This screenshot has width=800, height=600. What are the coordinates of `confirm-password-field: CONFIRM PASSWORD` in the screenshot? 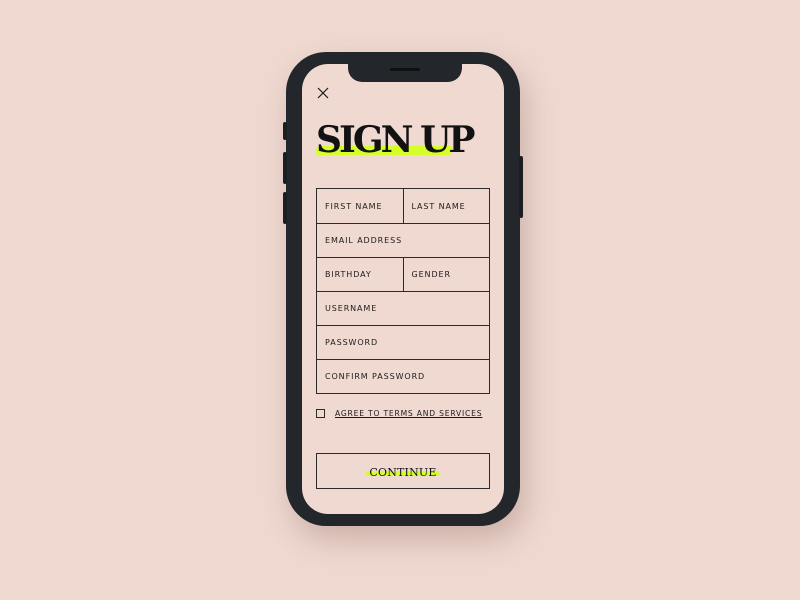 It's located at (403, 376).